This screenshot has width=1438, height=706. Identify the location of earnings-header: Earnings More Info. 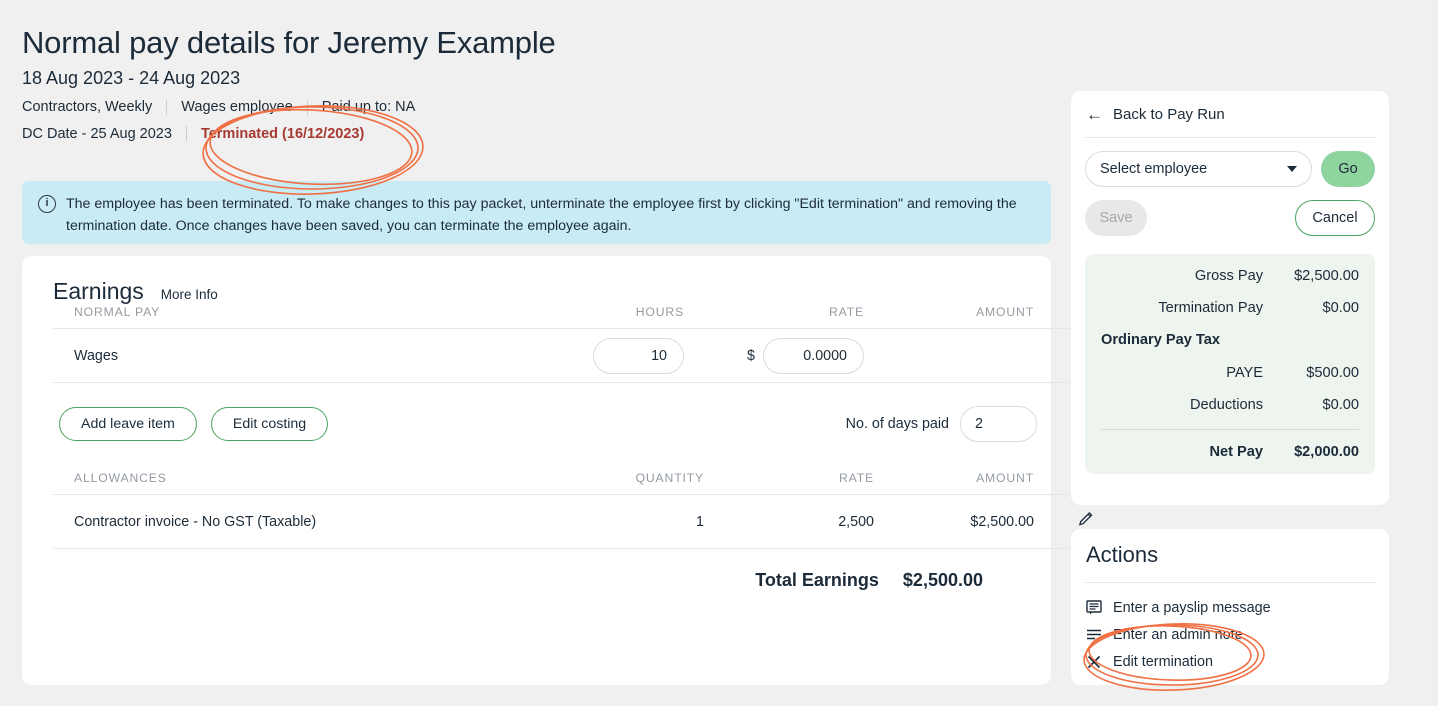
(536, 280).